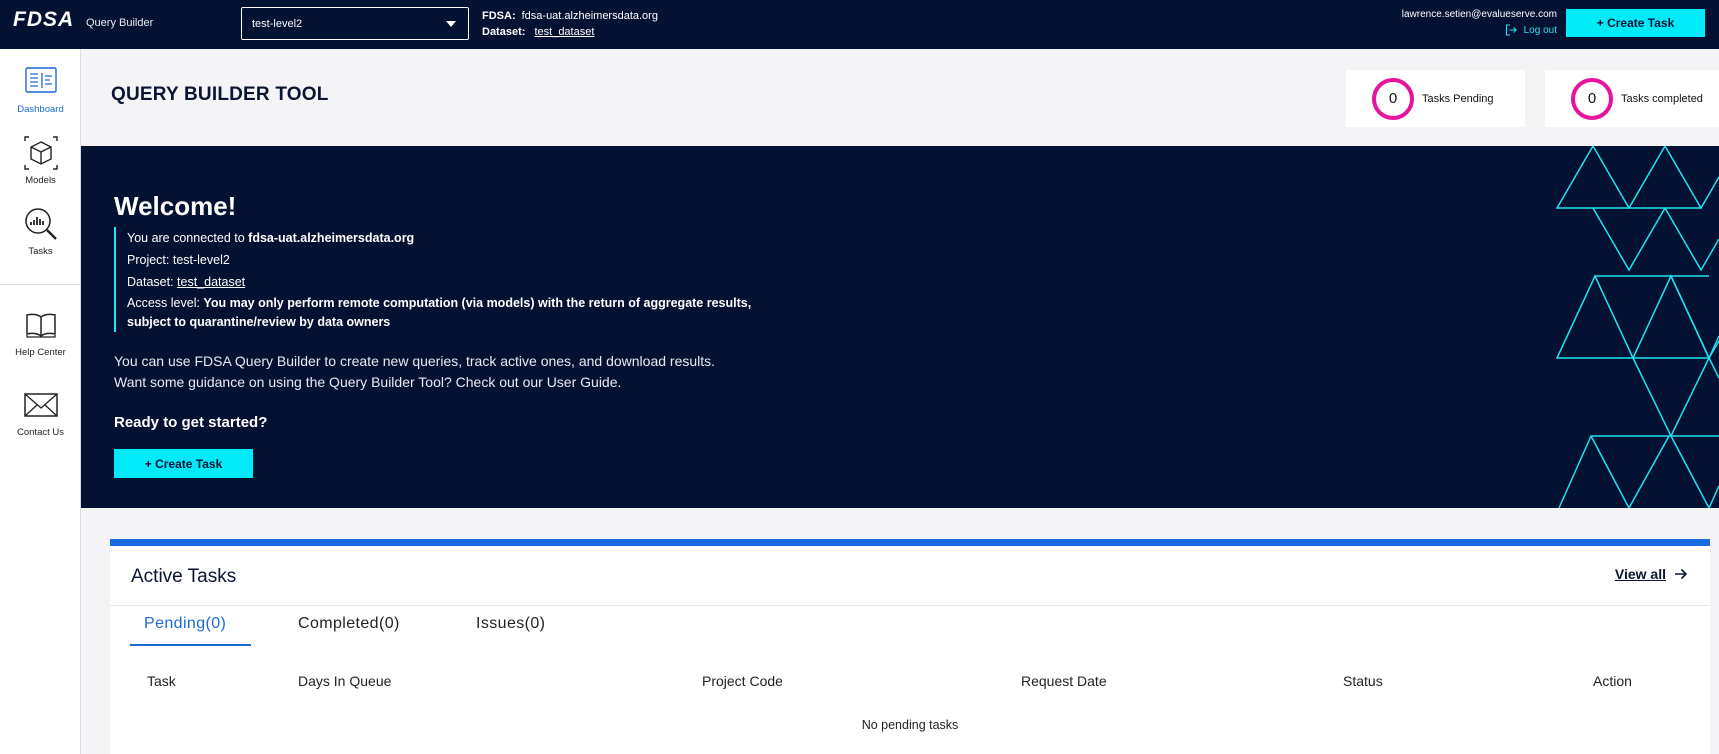 The height and width of the screenshot is (754, 1719). Describe the element at coordinates (1393, 98) in the screenshot. I see `pending-count: 0` at that location.